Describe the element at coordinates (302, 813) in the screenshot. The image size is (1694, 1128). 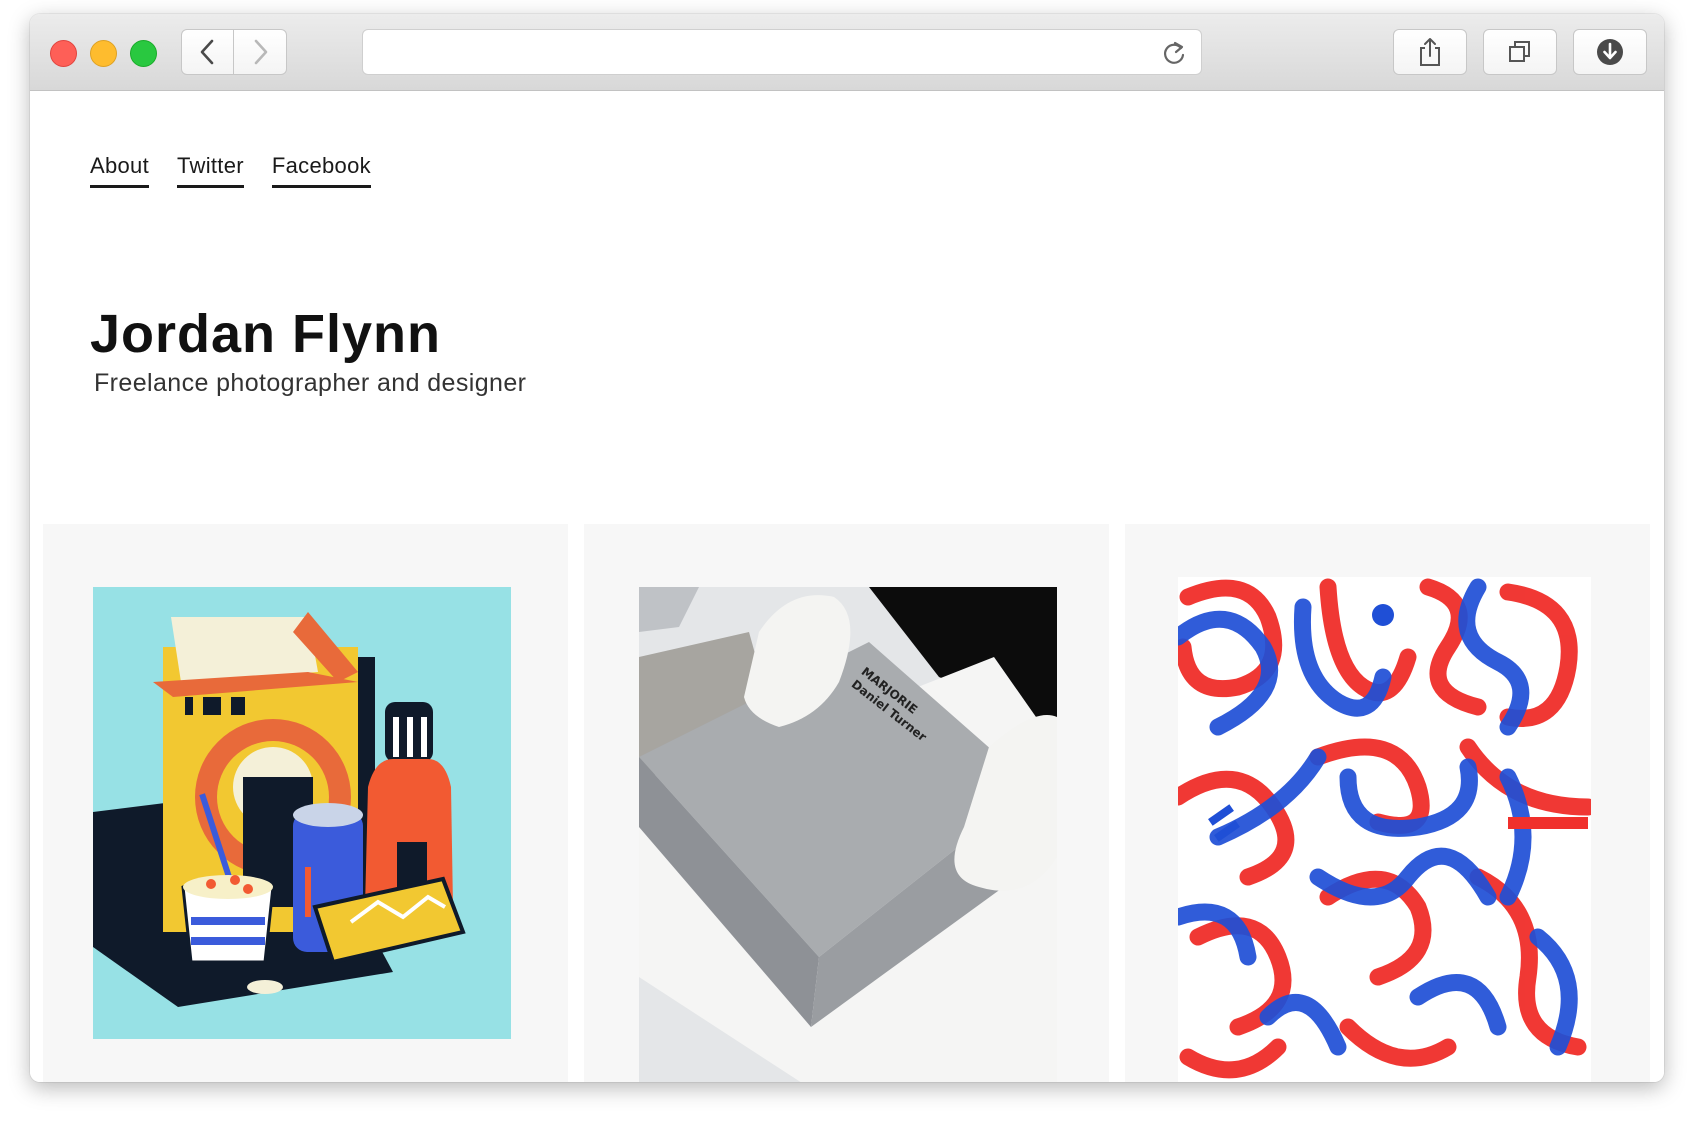
I see `project-illustration-image` at that location.